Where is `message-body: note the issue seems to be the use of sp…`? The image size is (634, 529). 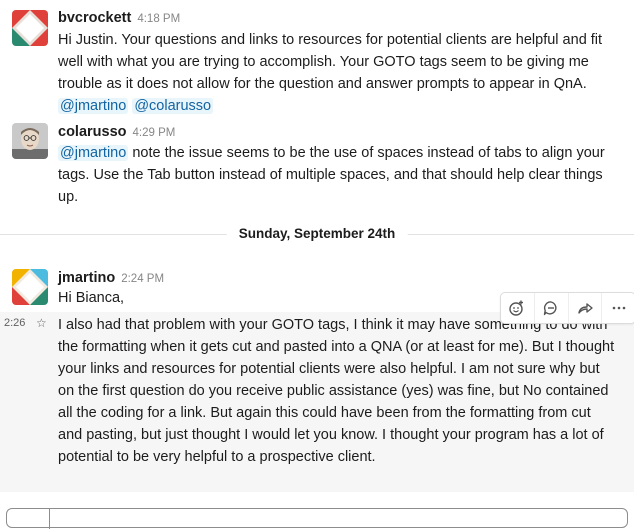 message-body: note the issue seems to be the use of sp… is located at coordinates (331, 175).